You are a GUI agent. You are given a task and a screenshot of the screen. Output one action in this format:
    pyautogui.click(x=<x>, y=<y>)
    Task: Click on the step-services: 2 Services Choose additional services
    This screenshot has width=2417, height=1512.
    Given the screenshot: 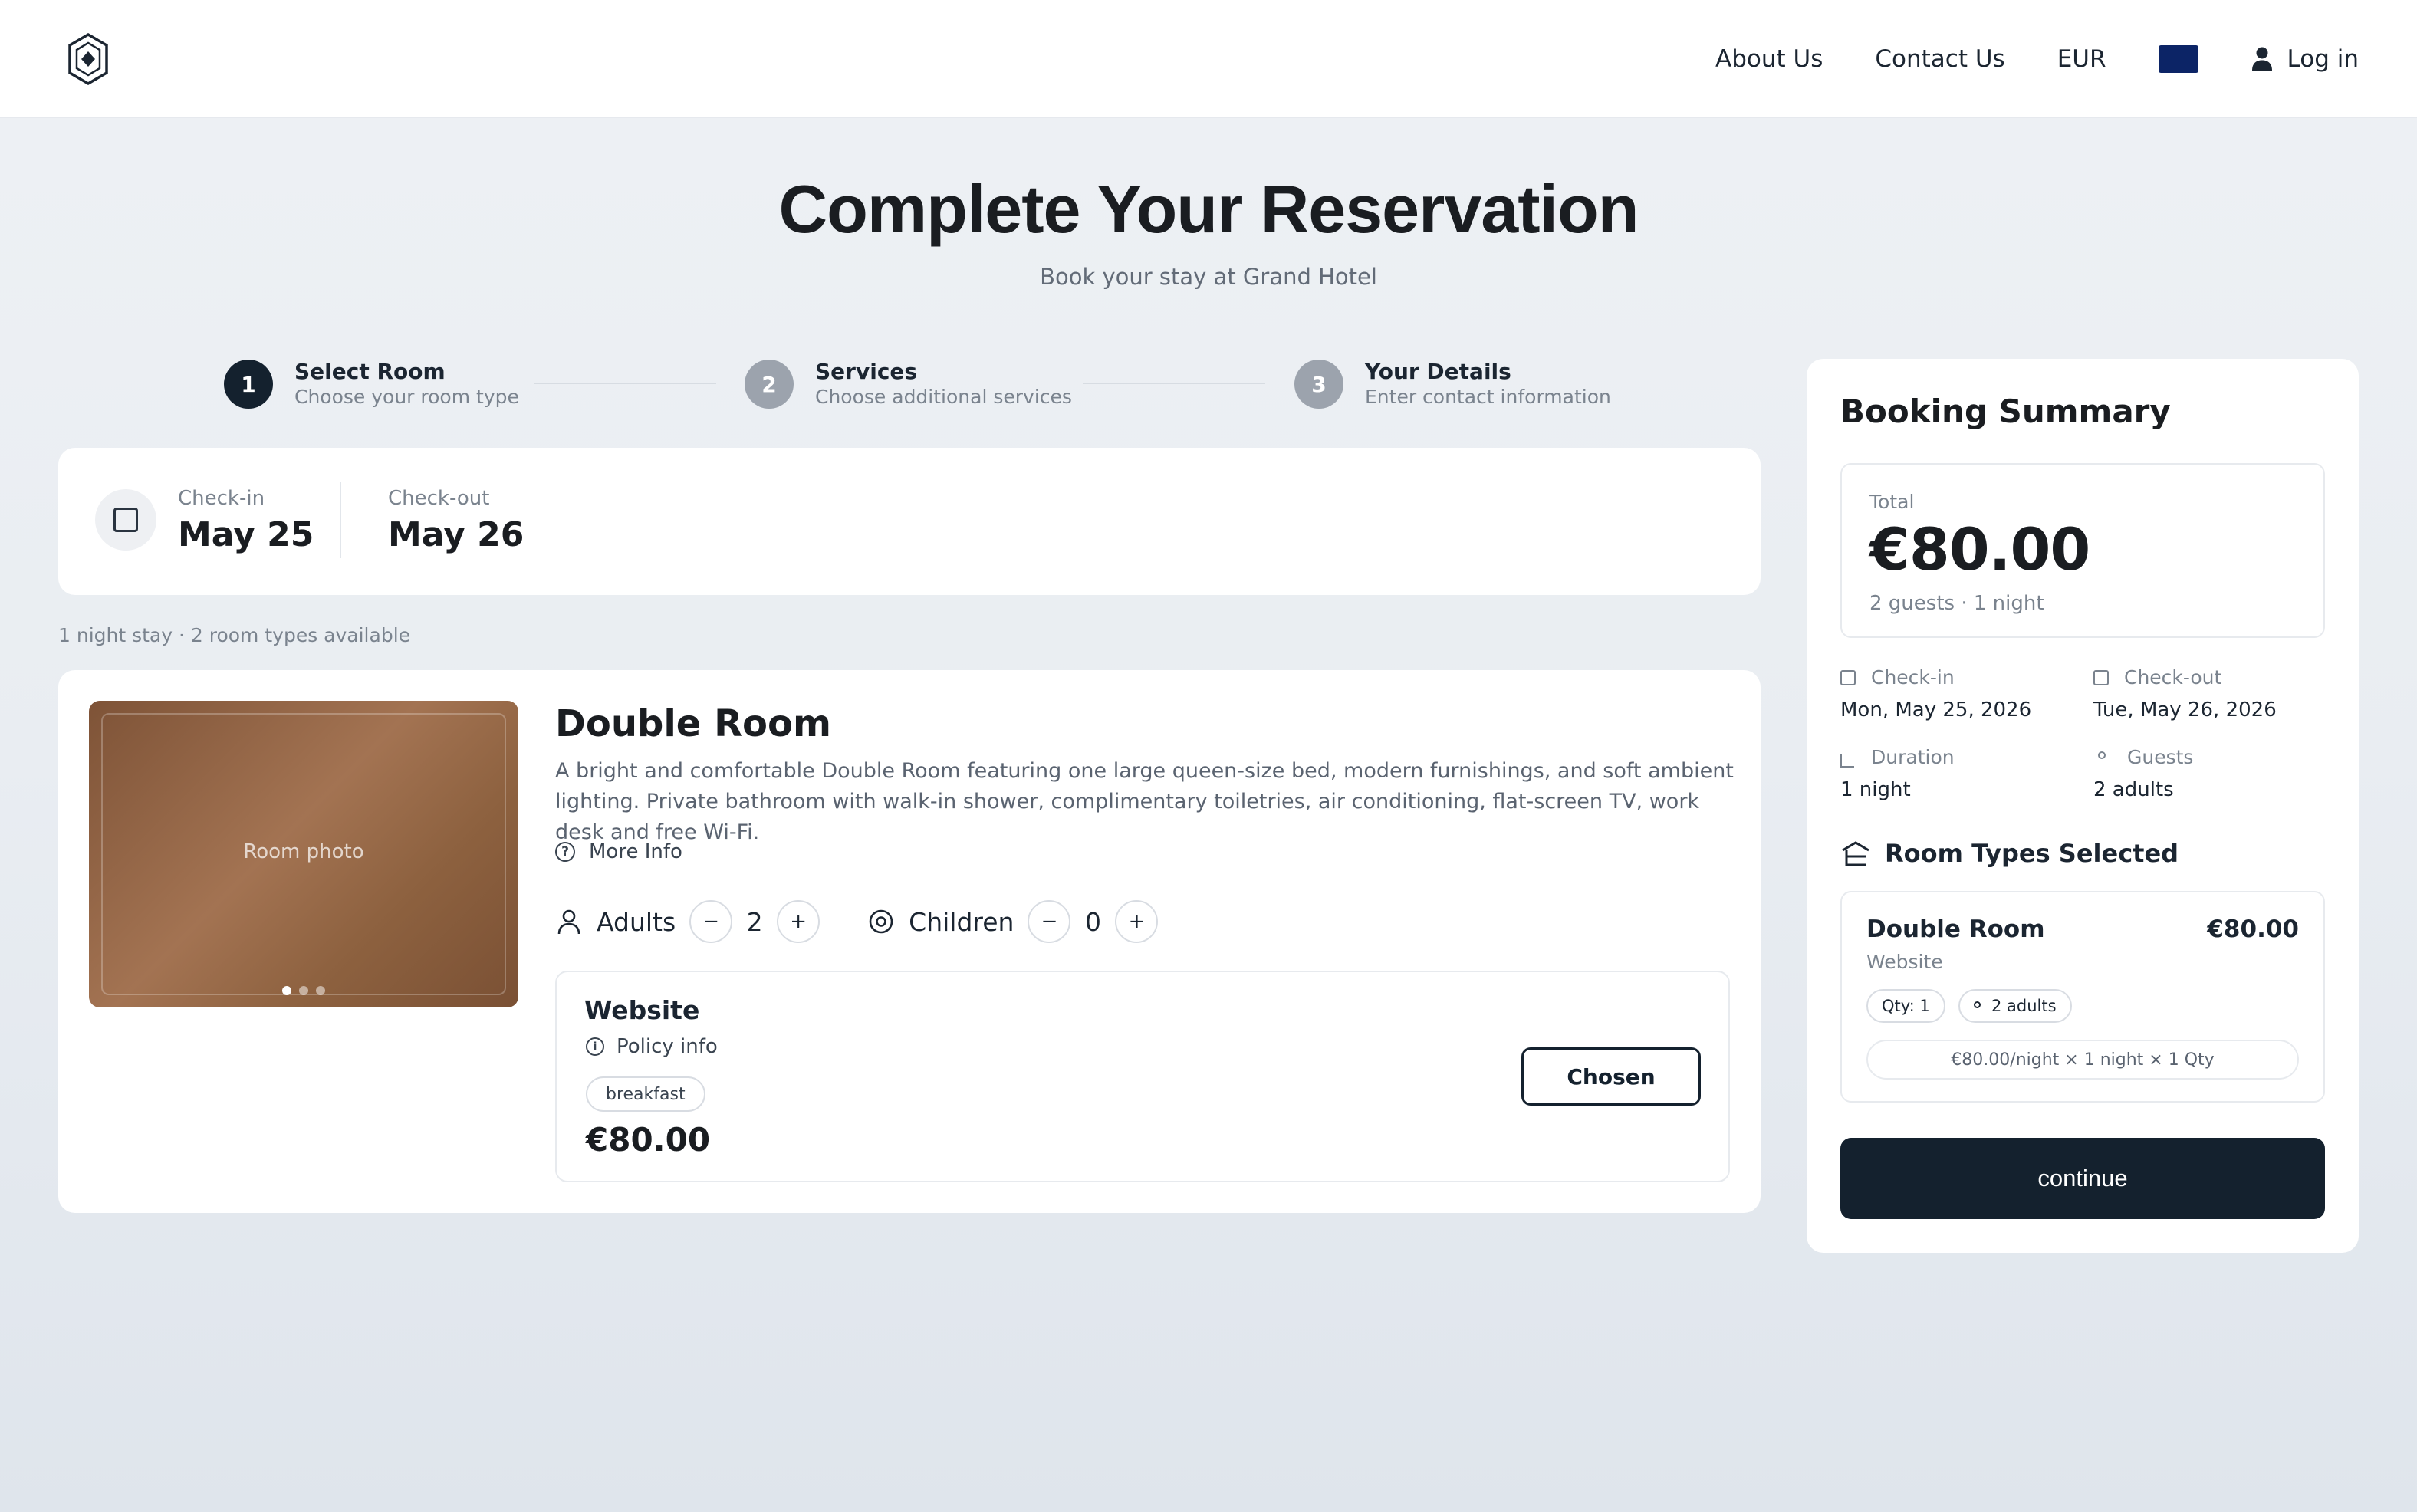 What is the action you would take?
    pyautogui.click(x=908, y=384)
    